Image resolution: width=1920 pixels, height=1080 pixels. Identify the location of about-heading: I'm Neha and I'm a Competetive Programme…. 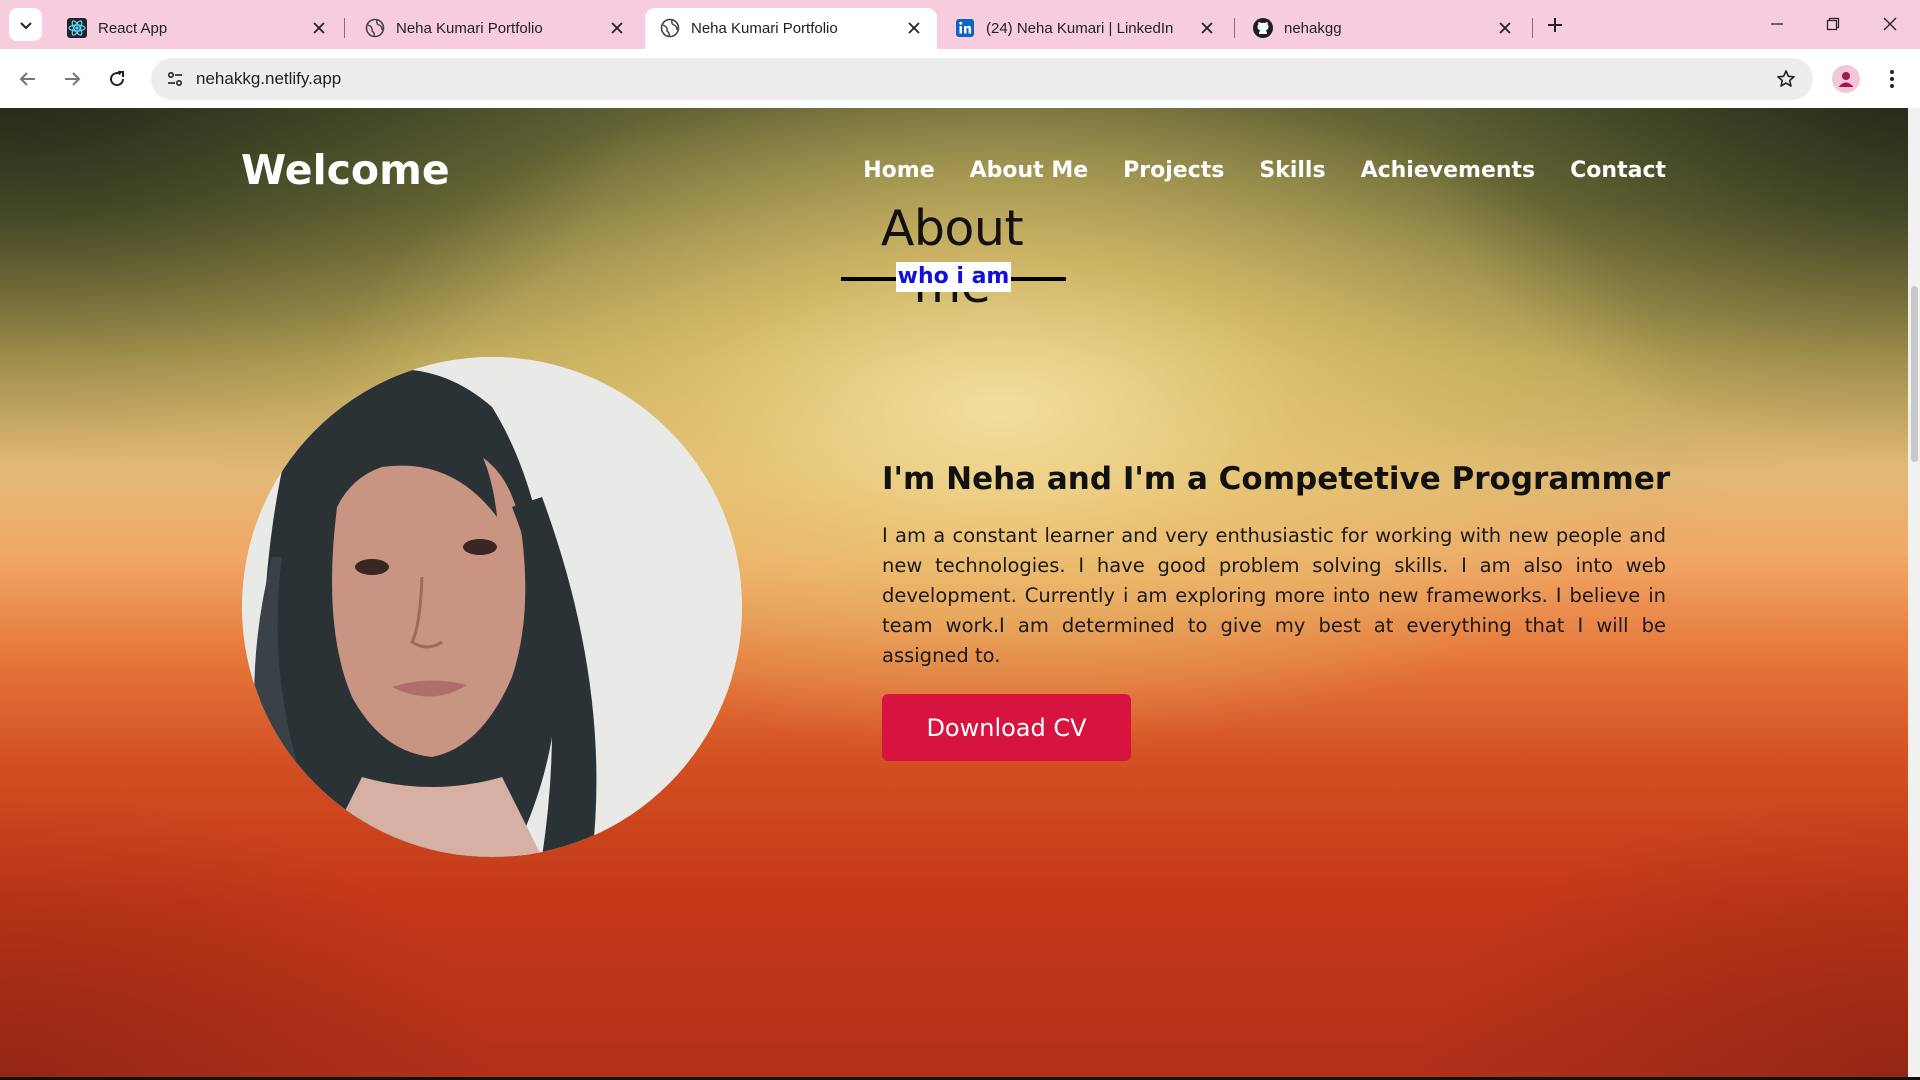
(1276, 479).